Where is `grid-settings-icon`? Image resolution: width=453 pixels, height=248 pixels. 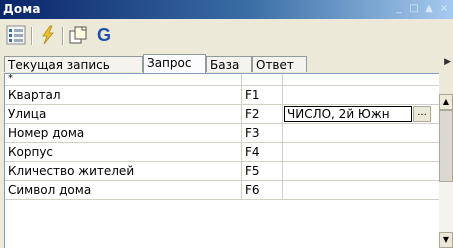
grid-settings-icon is located at coordinates (16, 35).